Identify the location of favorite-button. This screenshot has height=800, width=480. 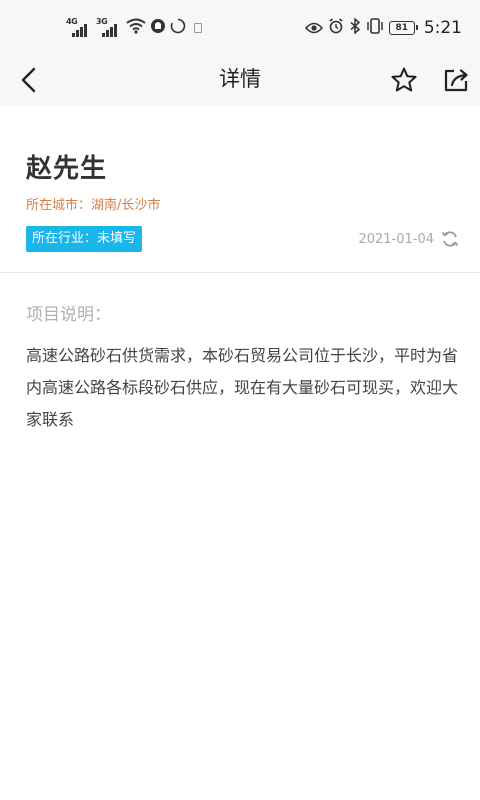
(404, 80).